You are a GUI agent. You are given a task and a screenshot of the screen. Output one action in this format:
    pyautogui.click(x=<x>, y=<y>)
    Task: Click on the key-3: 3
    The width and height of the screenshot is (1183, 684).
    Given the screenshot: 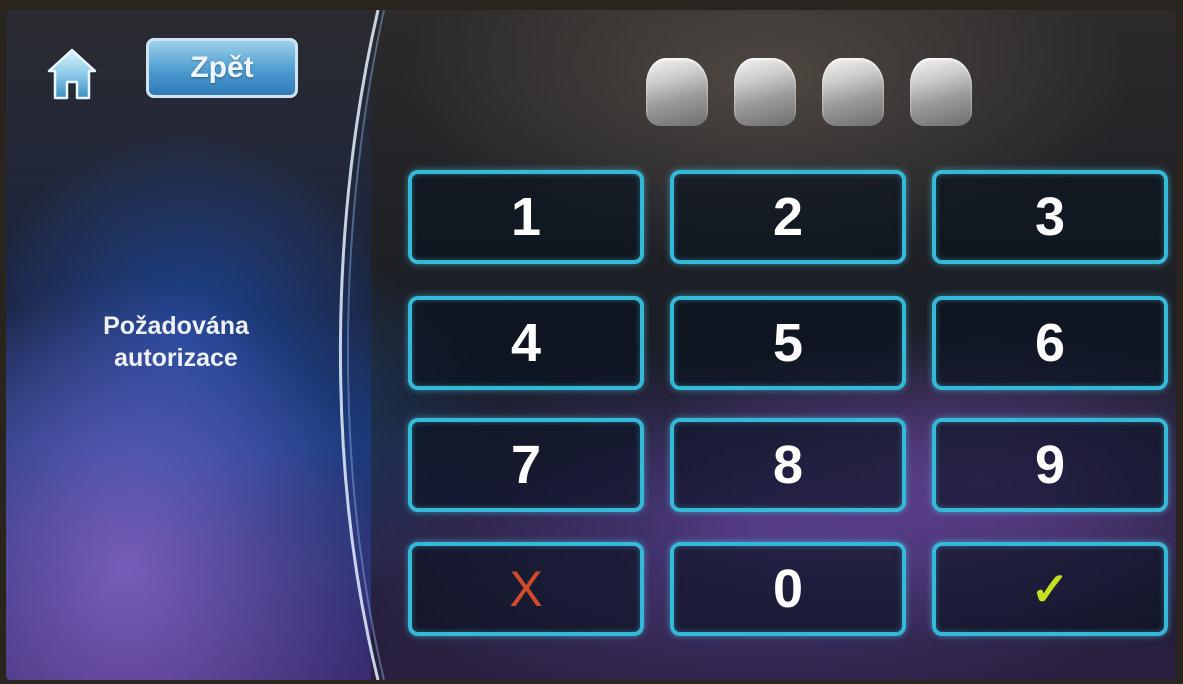 What is the action you would take?
    pyautogui.click(x=1050, y=217)
    